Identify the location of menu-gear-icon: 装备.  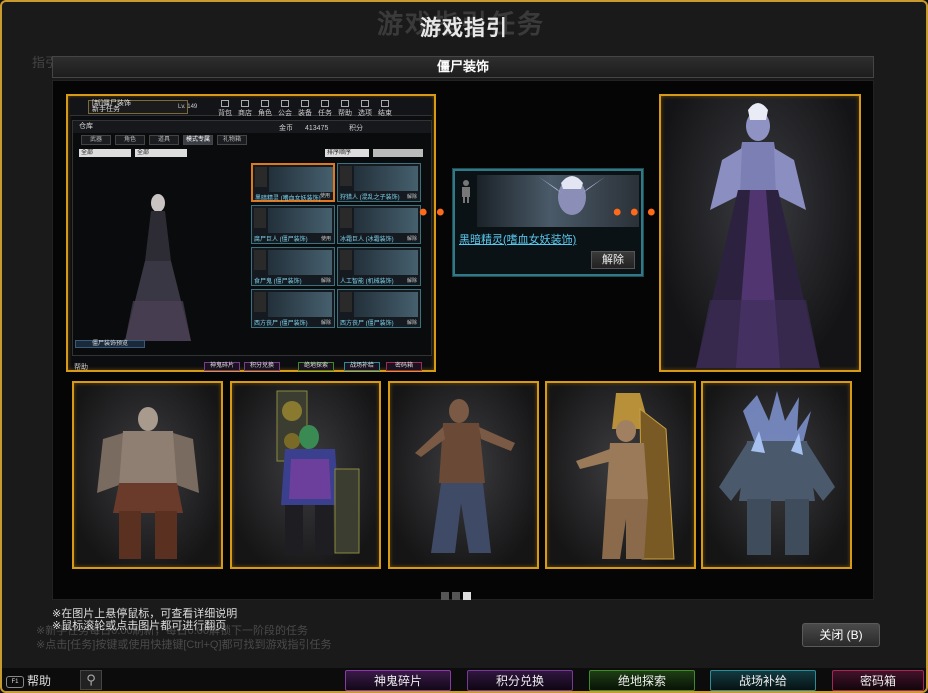
(305, 108).